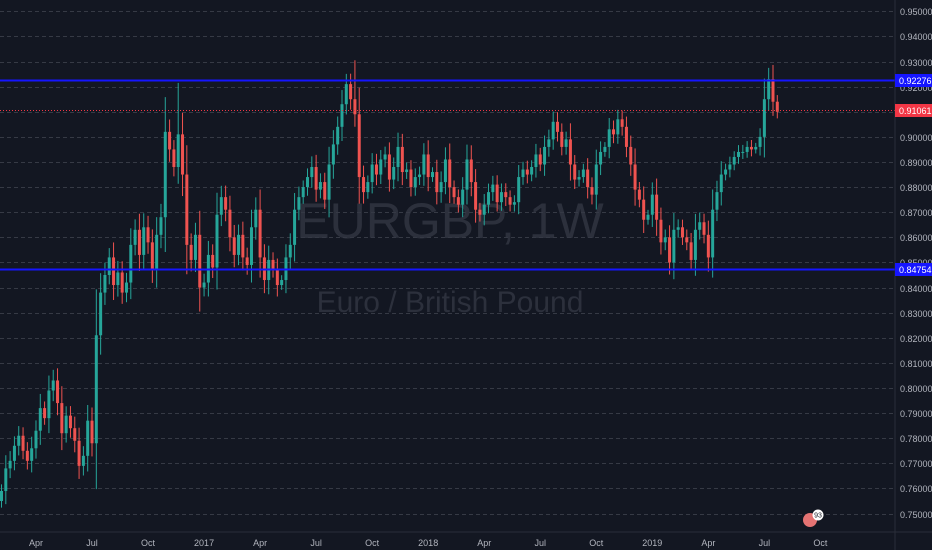  I want to click on watermark: EURGBP, 1W Euro / British Pound, so click(450, 256).